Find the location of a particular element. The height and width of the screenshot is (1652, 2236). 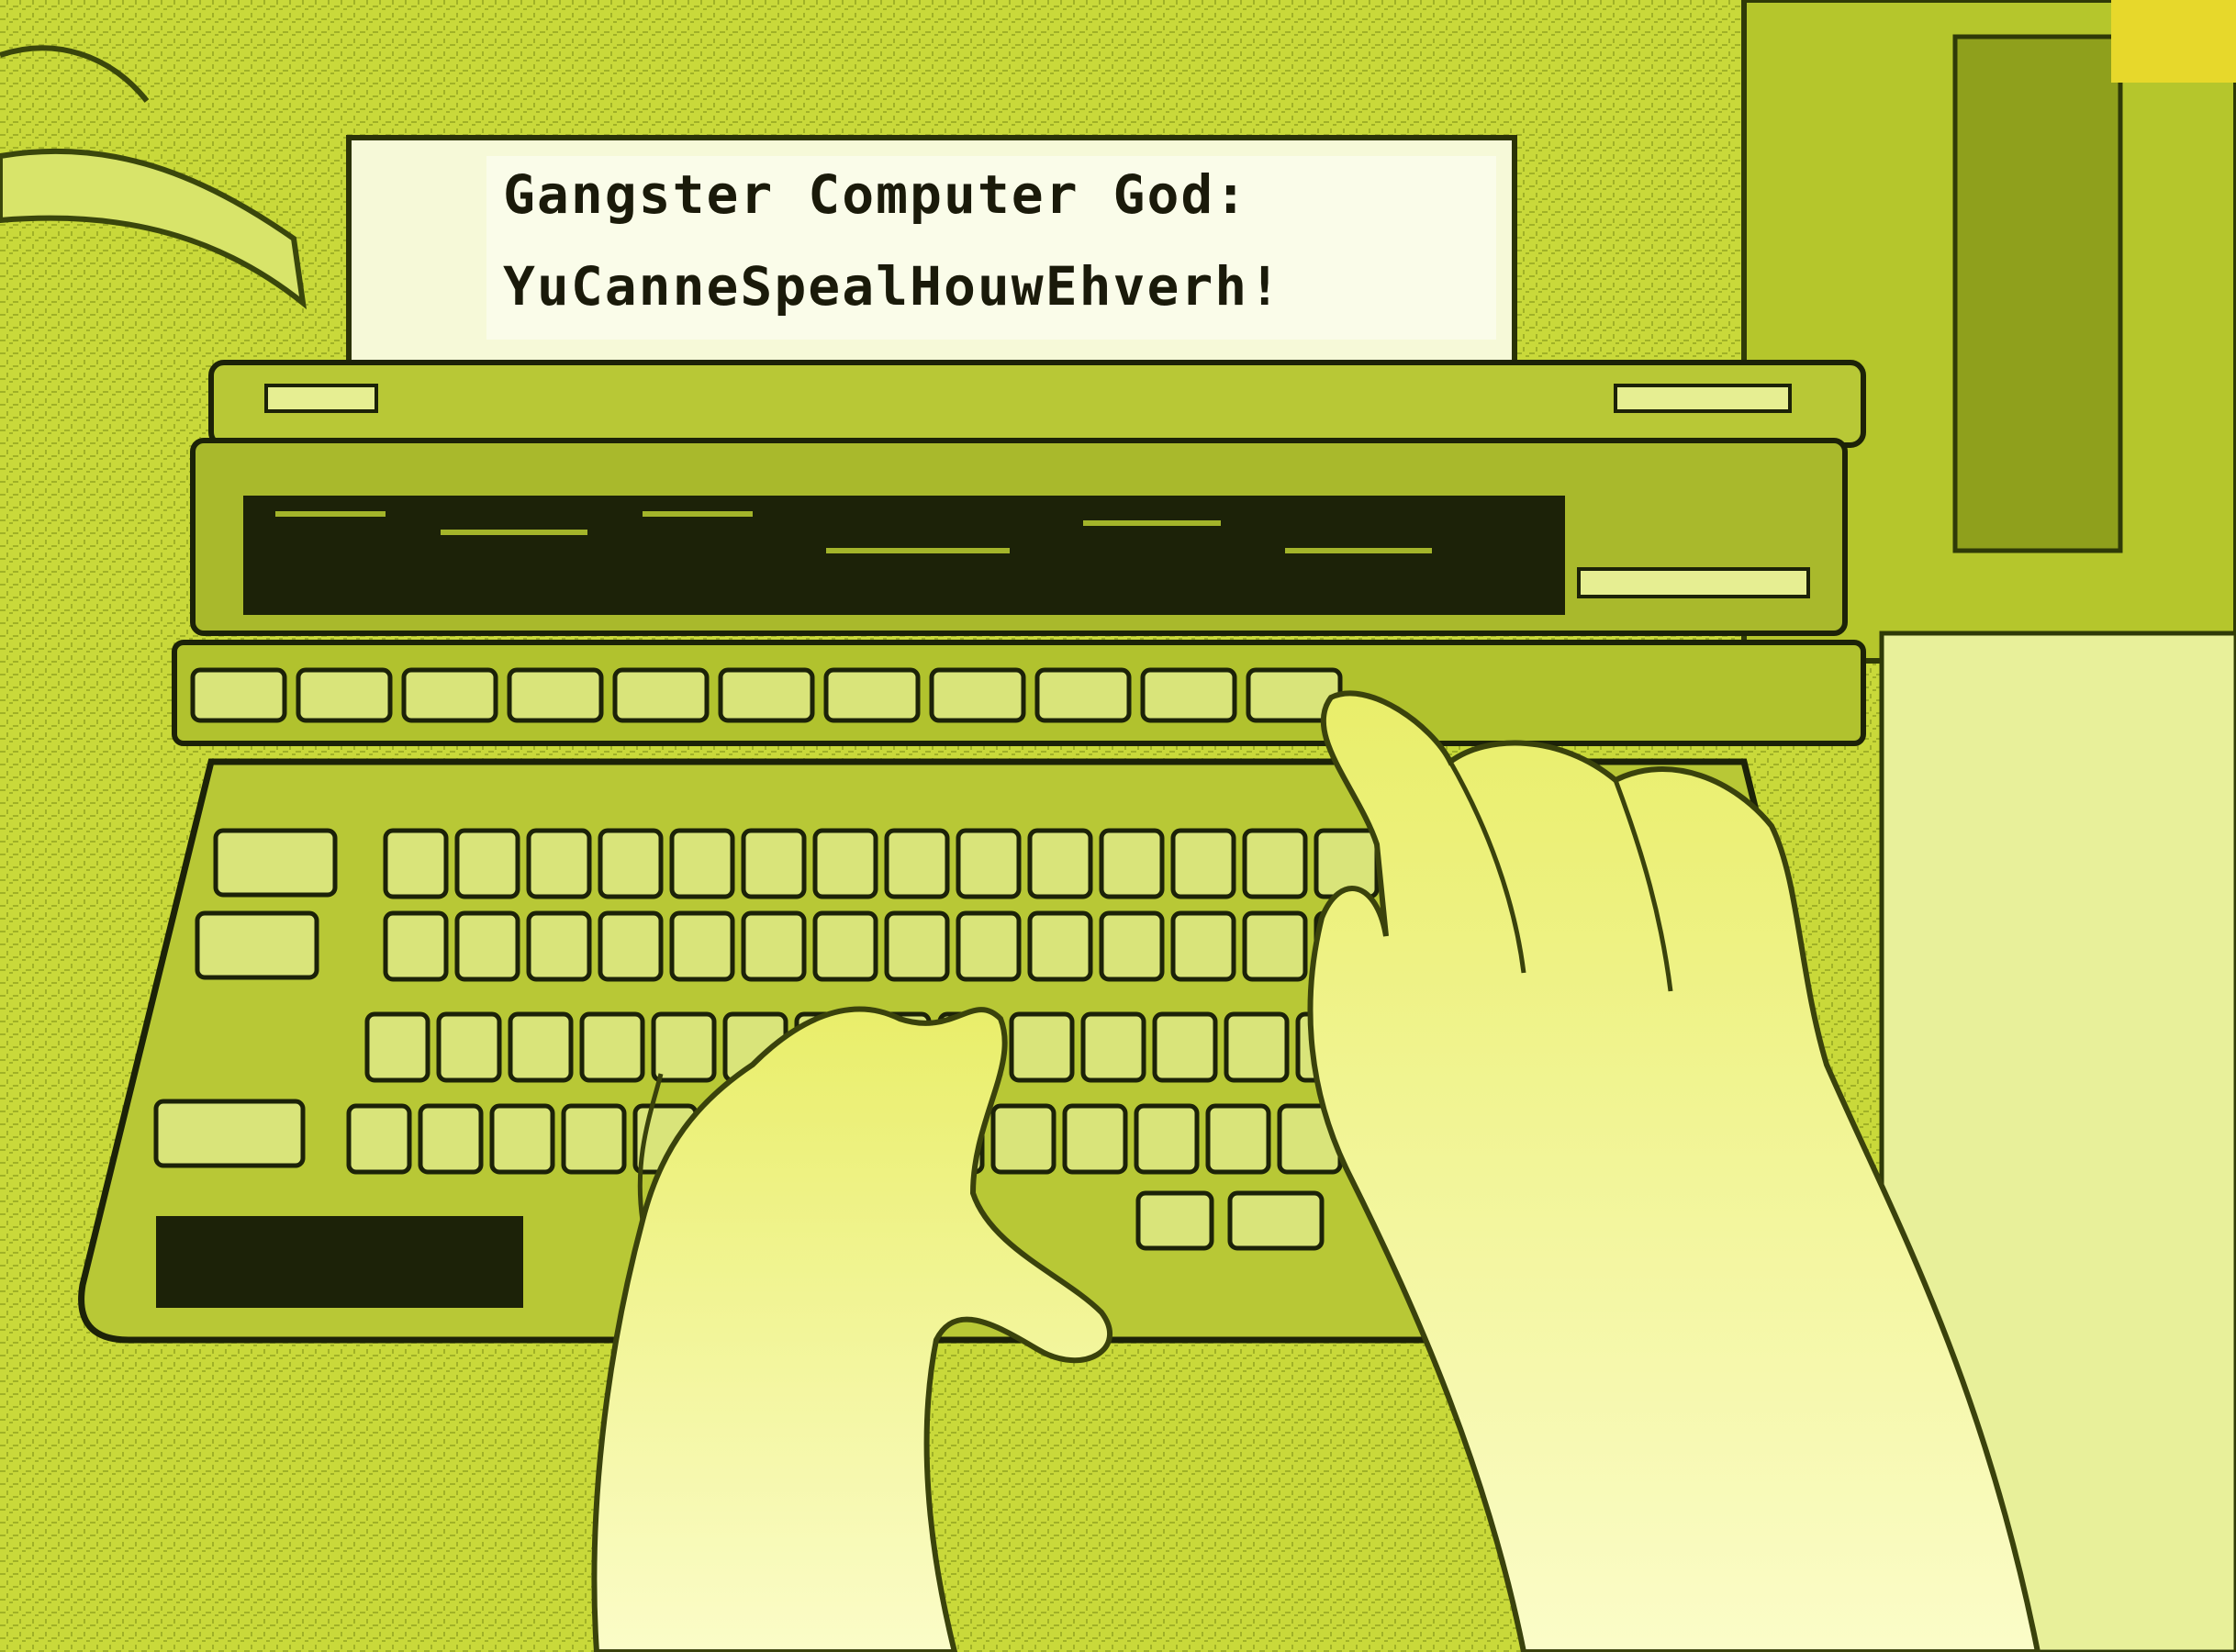

paper-text-line-2: YuCanneSpealHouwEhverh! is located at coordinates (893, 286).